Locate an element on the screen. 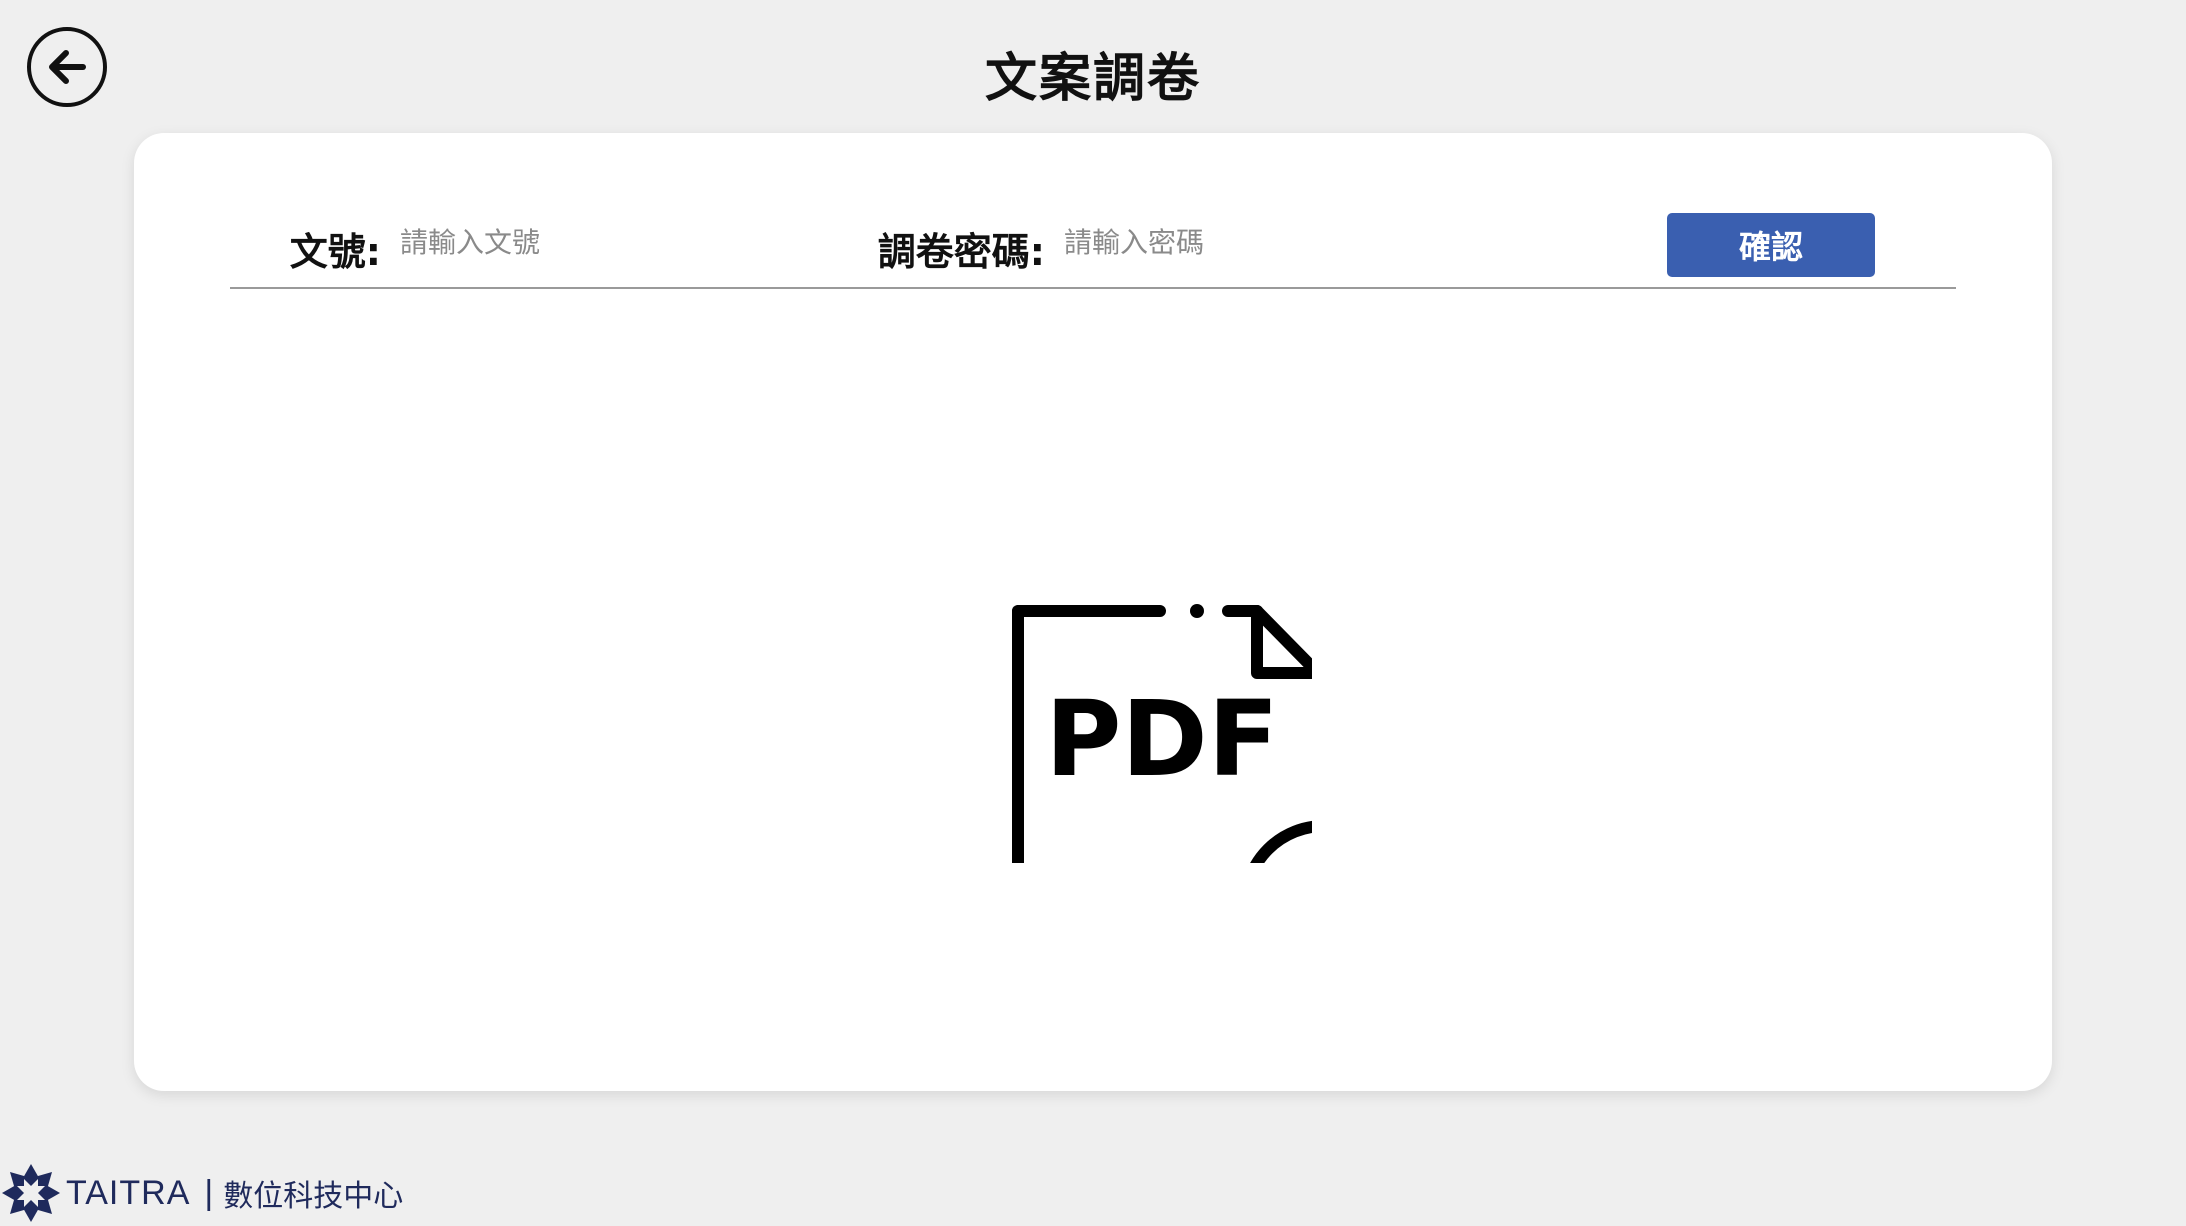  password-input is located at coordinates (1314, 242).